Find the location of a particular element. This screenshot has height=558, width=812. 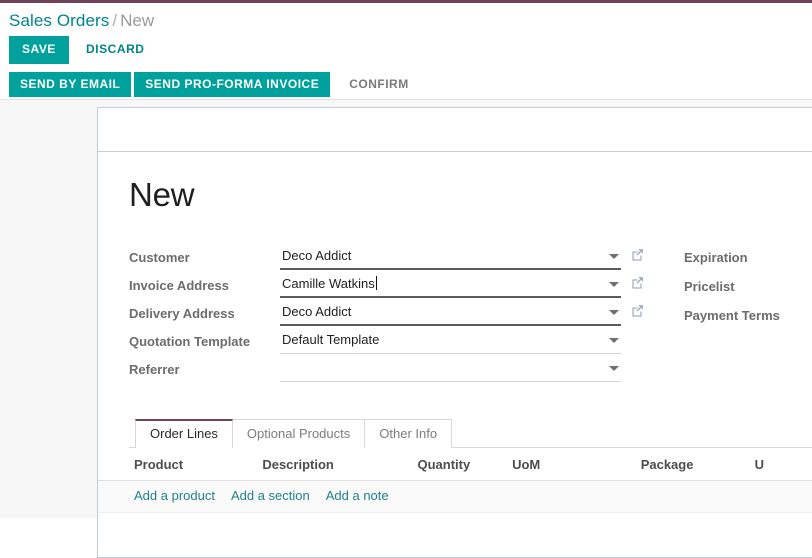

field-row-invoice-address: Invoice Address Camille Watkins is located at coordinates (388, 289).